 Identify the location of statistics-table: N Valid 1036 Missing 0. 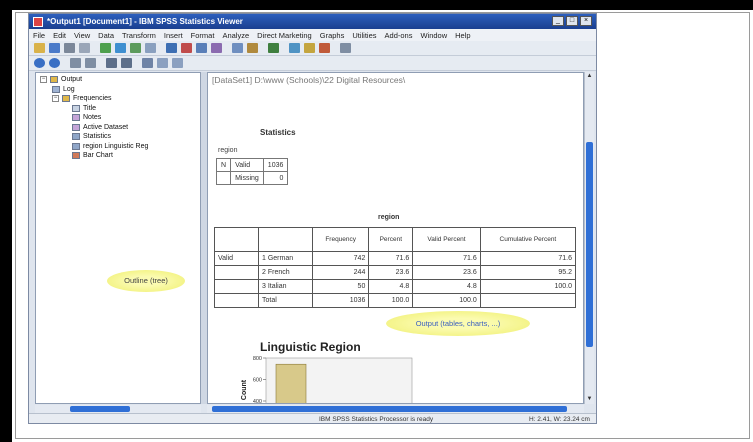
(252, 171).